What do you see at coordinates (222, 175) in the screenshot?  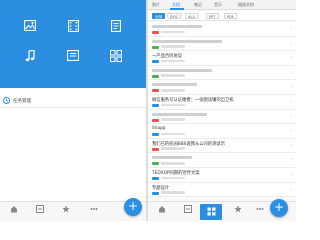 I see `list-item: TEDXDP同期的宣传文案 ›` at bounding box center [222, 175].